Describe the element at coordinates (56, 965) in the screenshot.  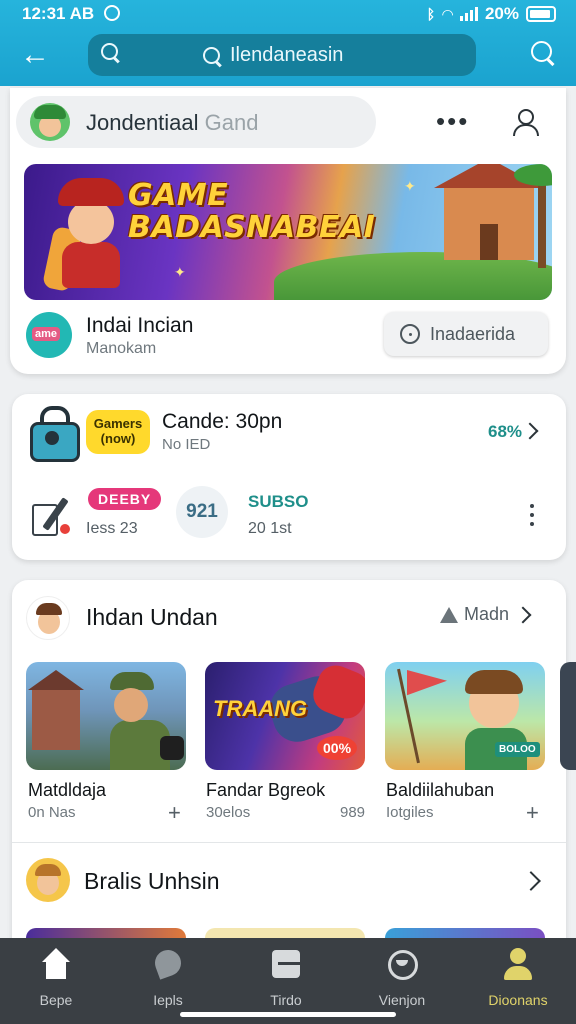
I see `home-icon` at that location.